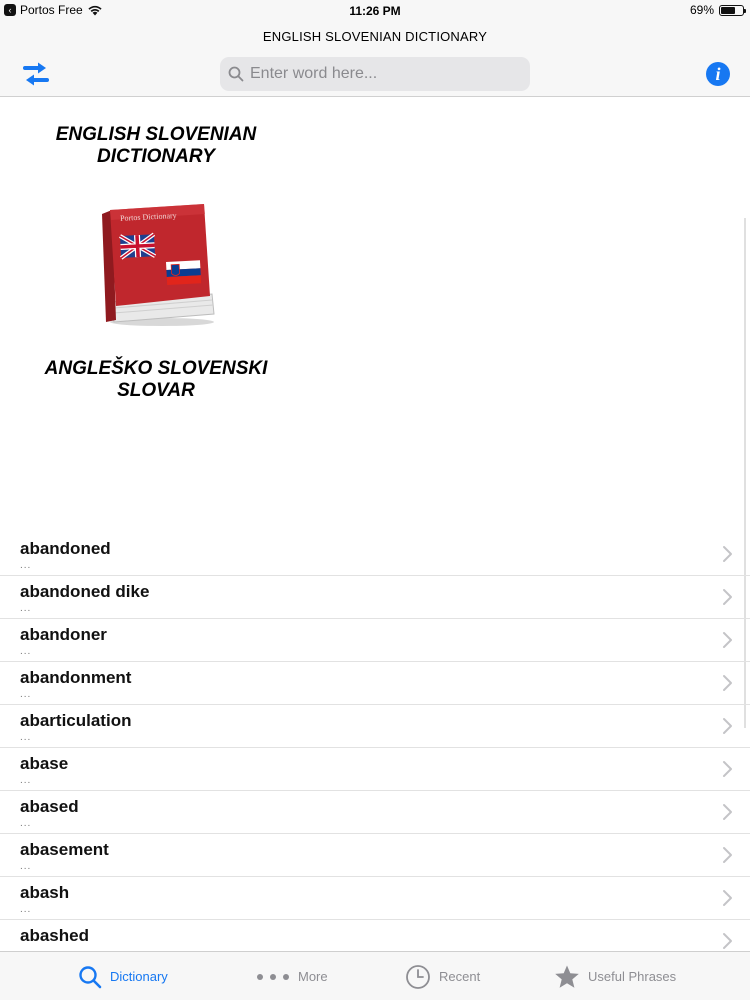  What do you see at coordinates (728, 10) in the screenshot?
I see `battery-fill` at bounding box center [728, 10].